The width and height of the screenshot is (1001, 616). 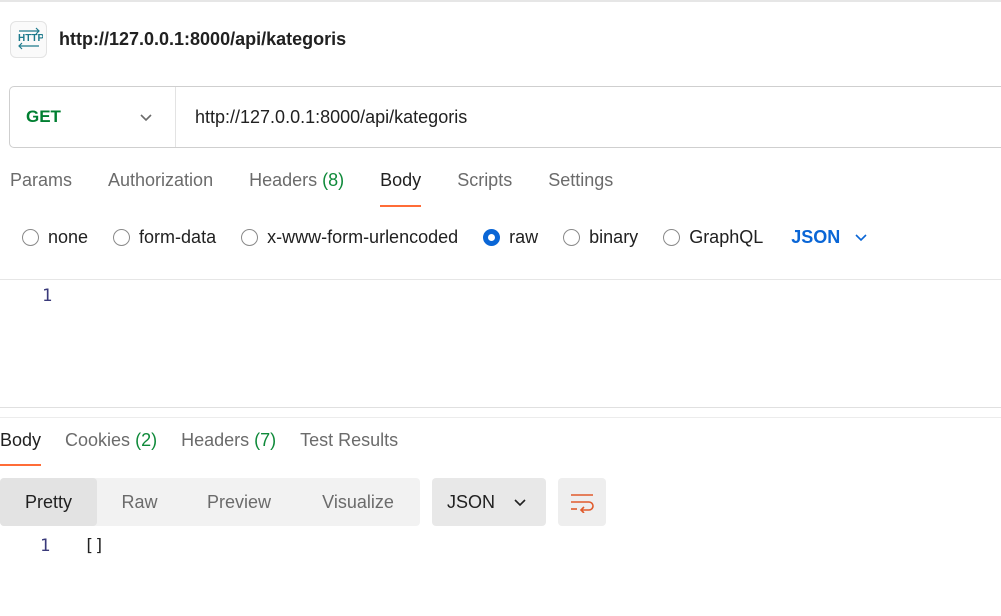 I want to click on response-tab-headers: Headers (7), so click(x=228, y=448).